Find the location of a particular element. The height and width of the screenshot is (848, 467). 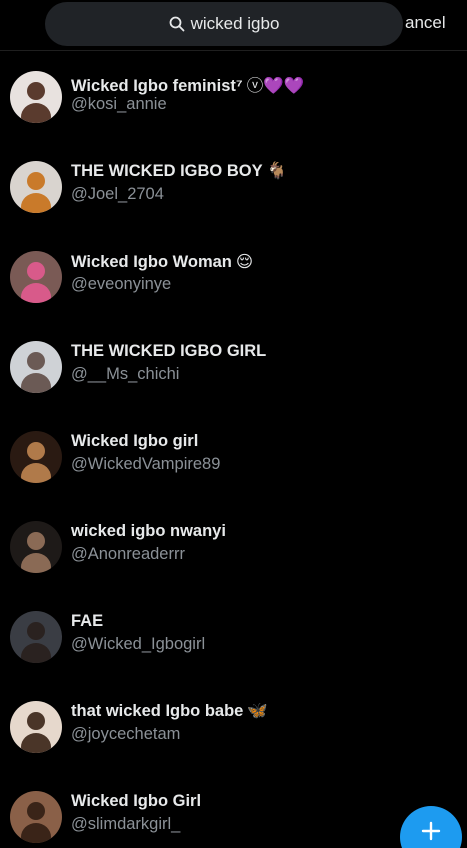

search-query: wicked igbo is located at coordinates (235, 23).